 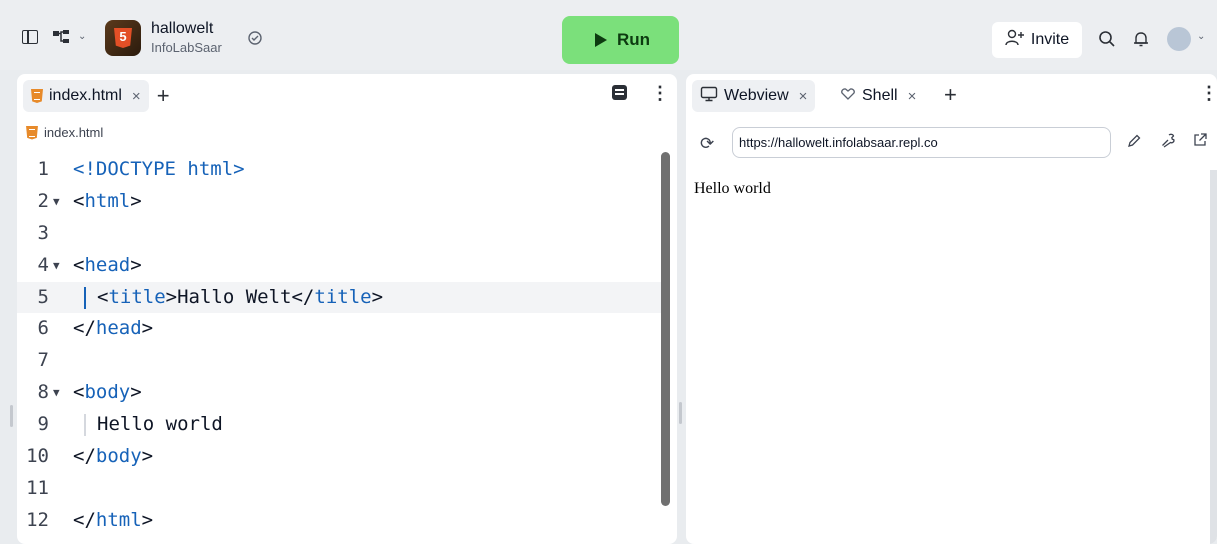 I want to click on line-number: 2, so click(x=43, y=200).